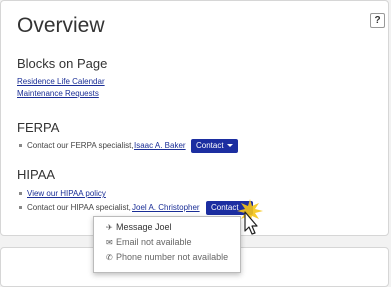 Image resolution: width=391 pixels, height=287 pixels. Describe the element at coordinates (61, 25) in the screenshot. I see `page-title: Overview` at that location.